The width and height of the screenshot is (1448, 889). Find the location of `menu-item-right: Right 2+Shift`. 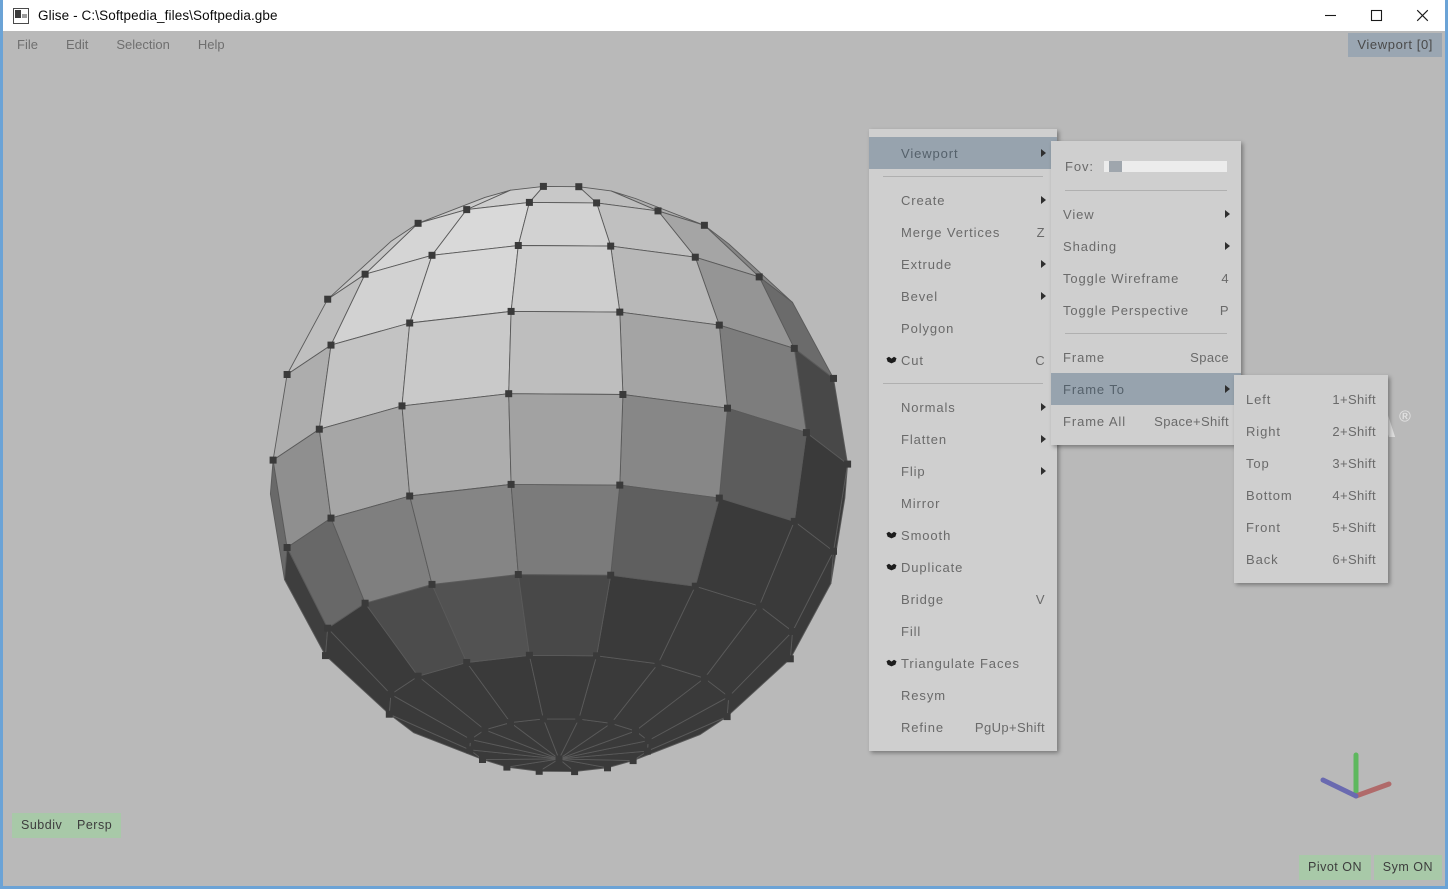

menu-item-right: Right 2+Shift is located at coordinates (1311, 431).